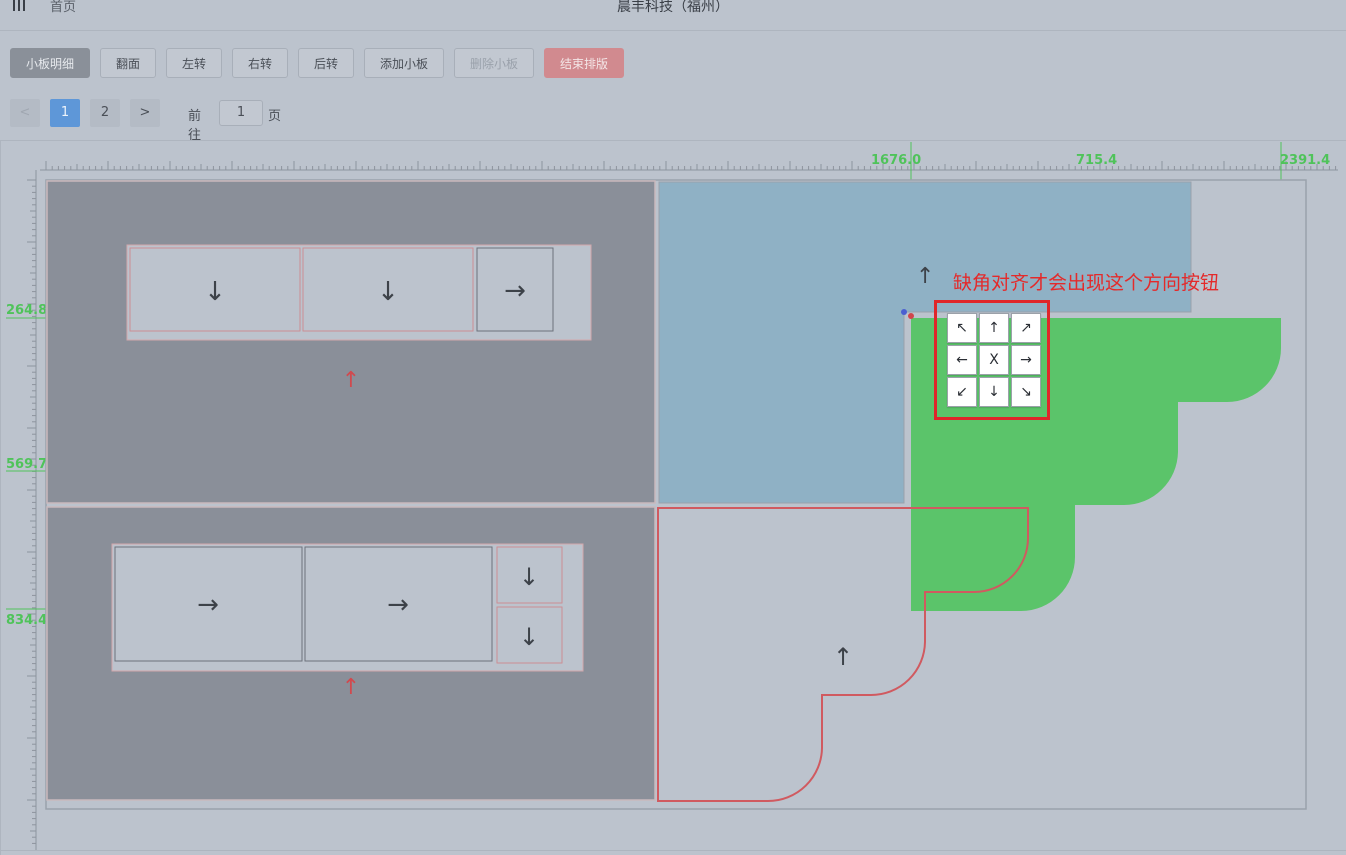 The width and height of the screenshot is (1346, 855). I want to click on ruler-label-left: 834.4, so click(26, 620).